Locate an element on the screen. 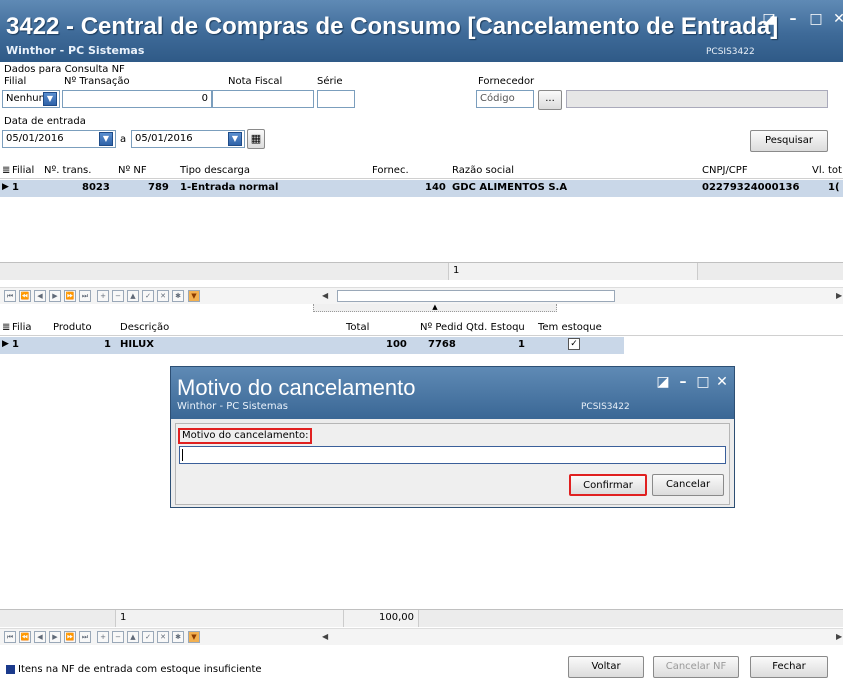 The width and height of the screenshot is (843, 684). window-code: PCSIS3422 is located at coordinates (730, 52).